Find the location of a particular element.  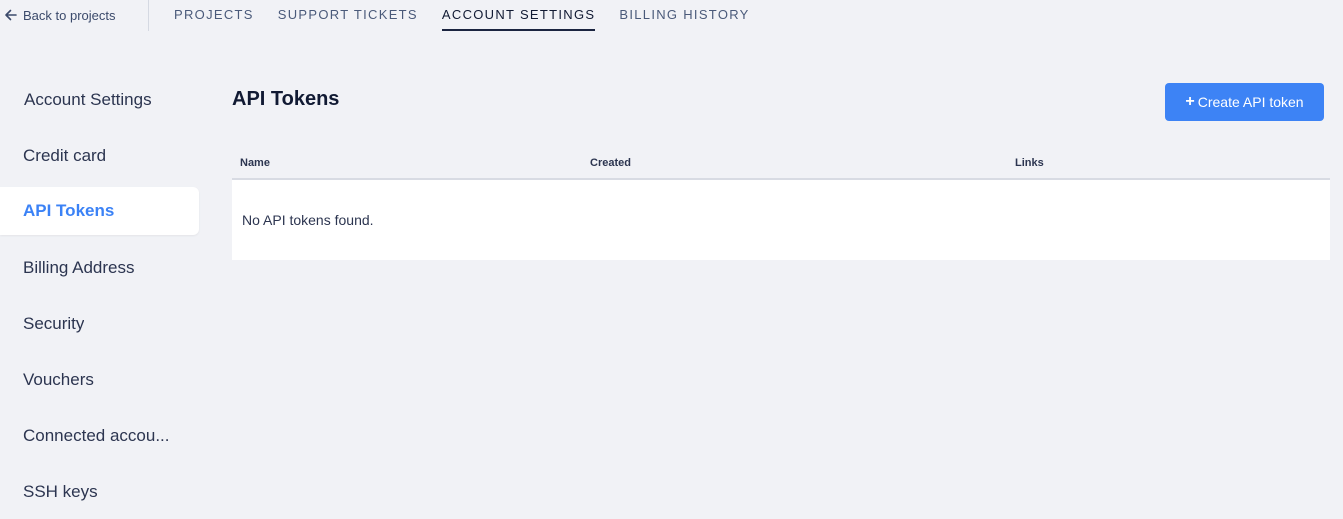

page-title: API Tokens is located at coordinates (286, 99).